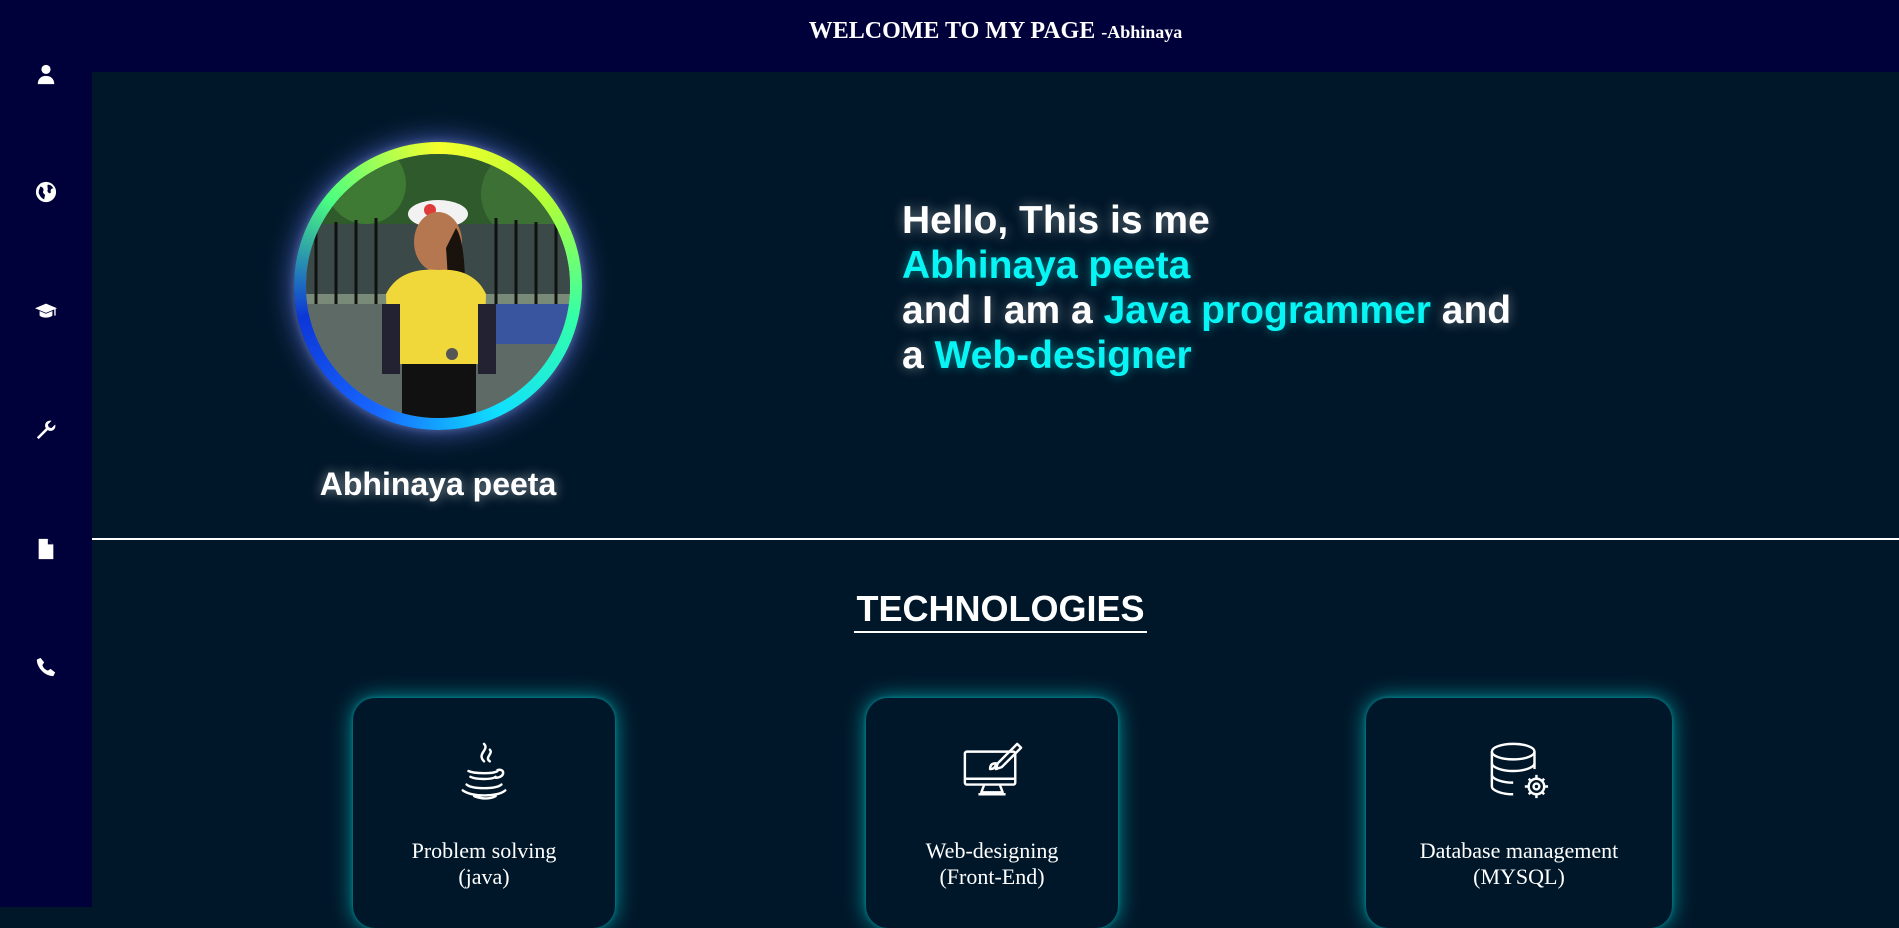  What do you see at coordinates (1519, 770) in the screenshot?
I see `database-icon` at bounding box center [1519, 770].